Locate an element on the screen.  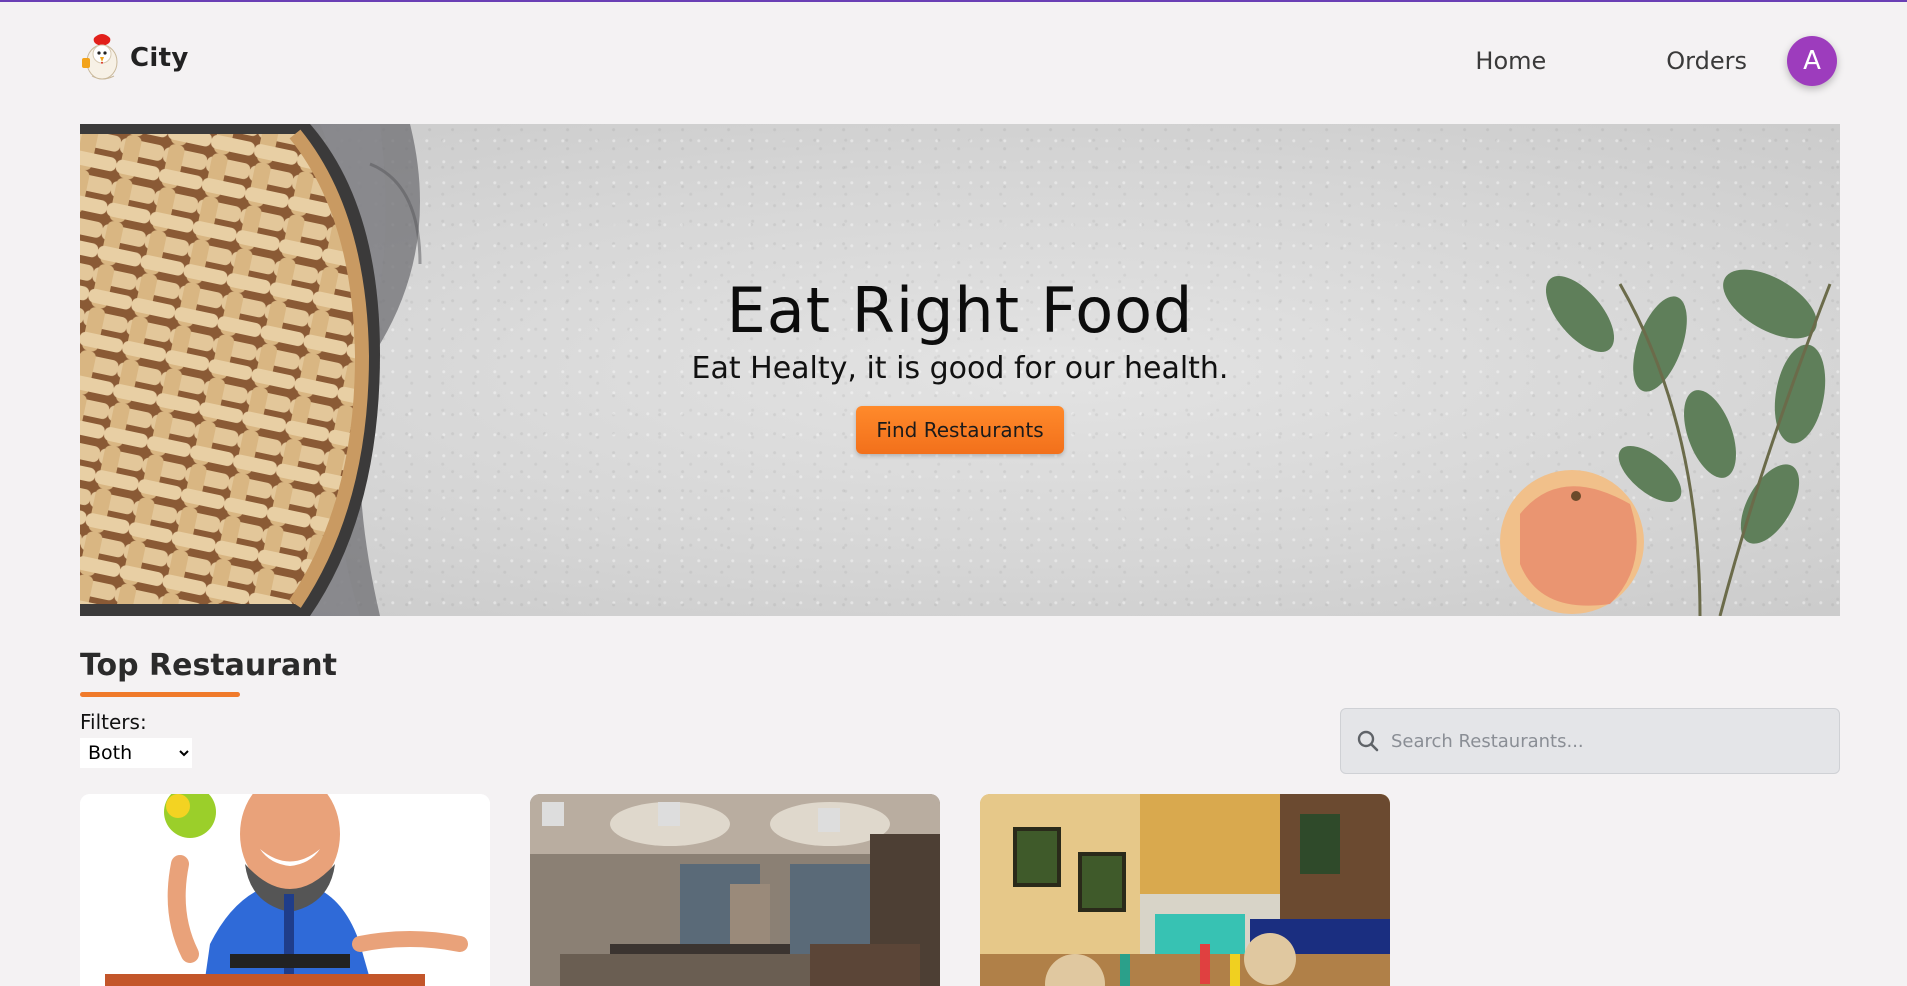
filters: Filters: Both is located at coordinates (136, 739).